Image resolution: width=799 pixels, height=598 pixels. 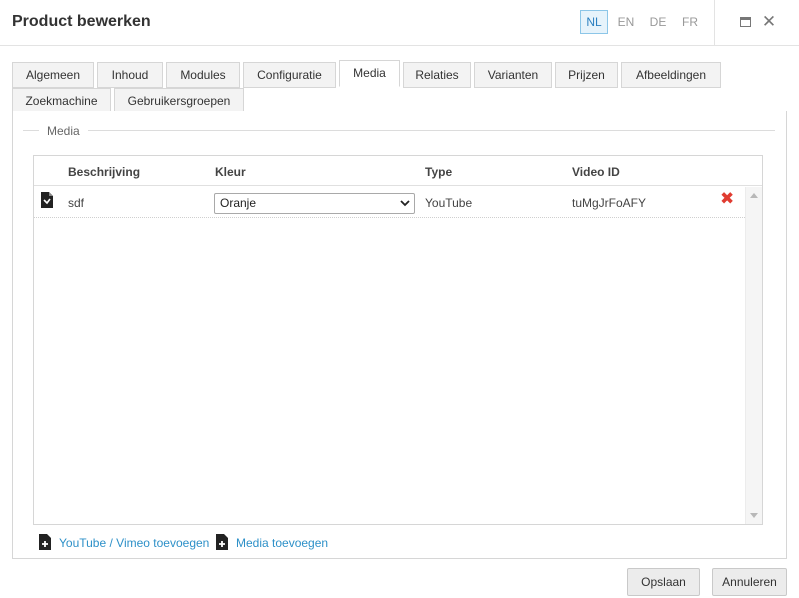 I want to click on add-media-label: Media toevoegen, so click(x=282, y=543).